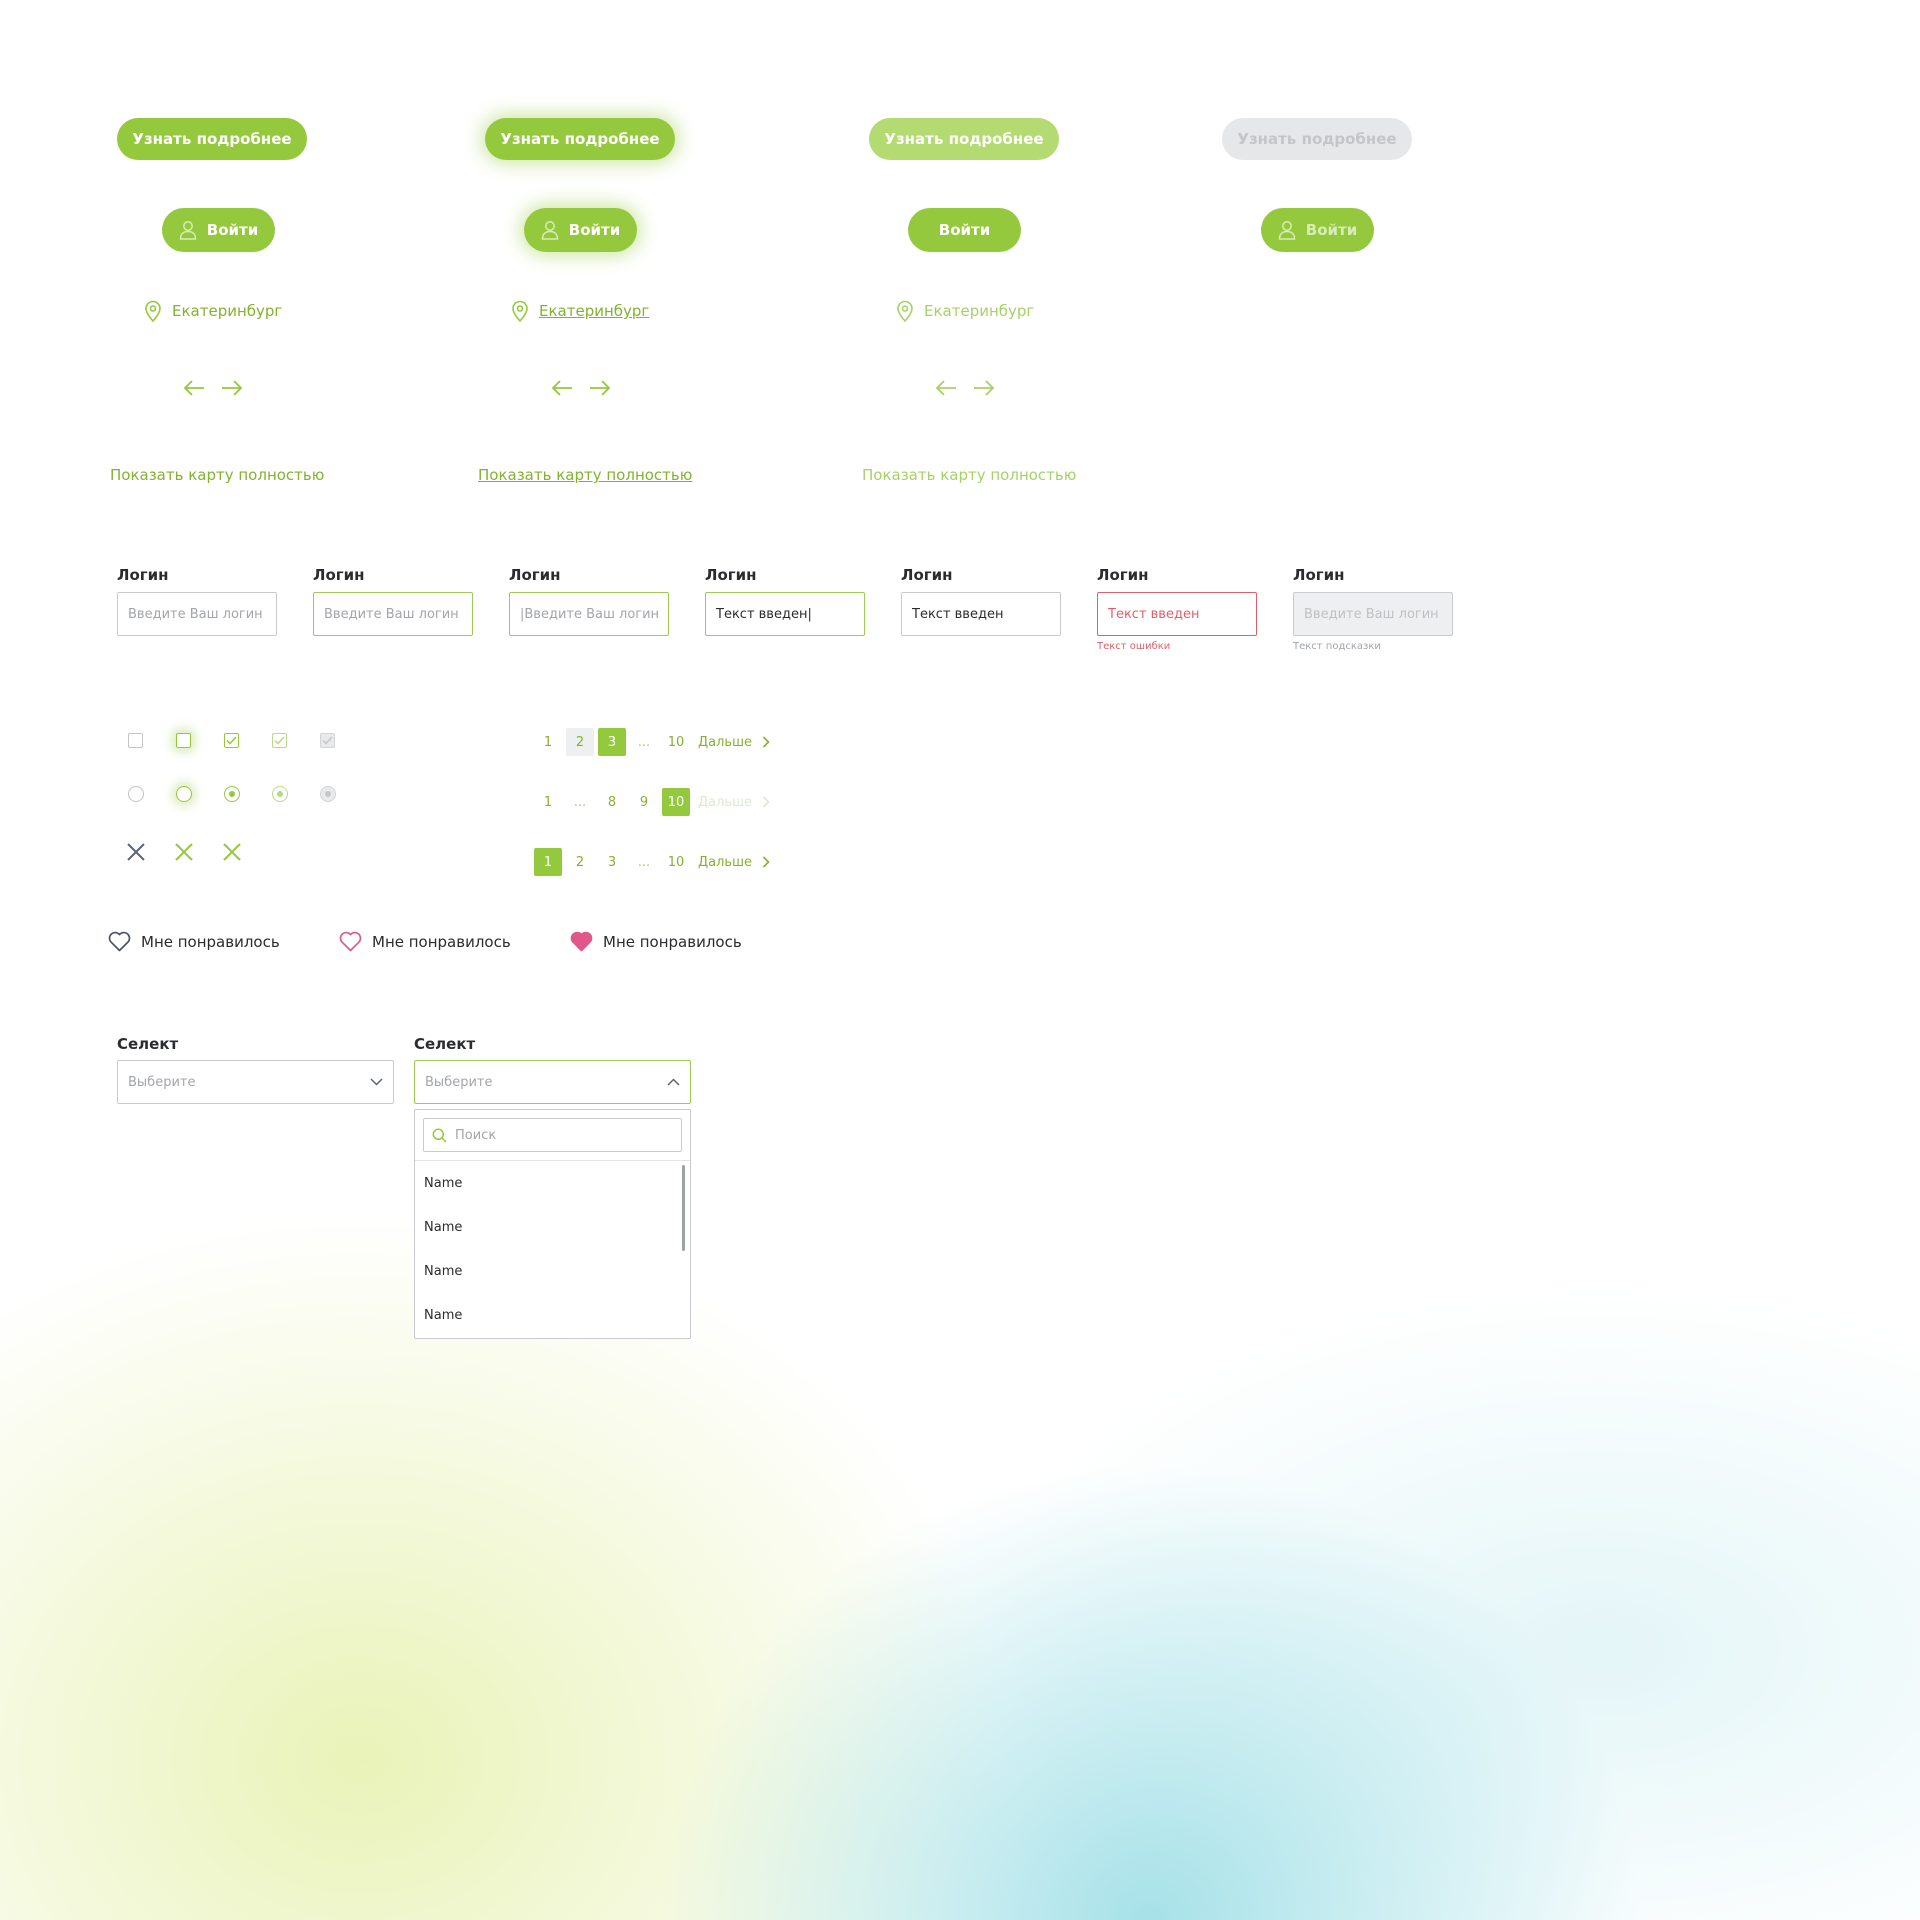 Image resolution: width=1920 pixels, height=1920 pixels. Describe the element at coordinates (612, 862) in the screenshot. I see `page-link: 3` at that location.